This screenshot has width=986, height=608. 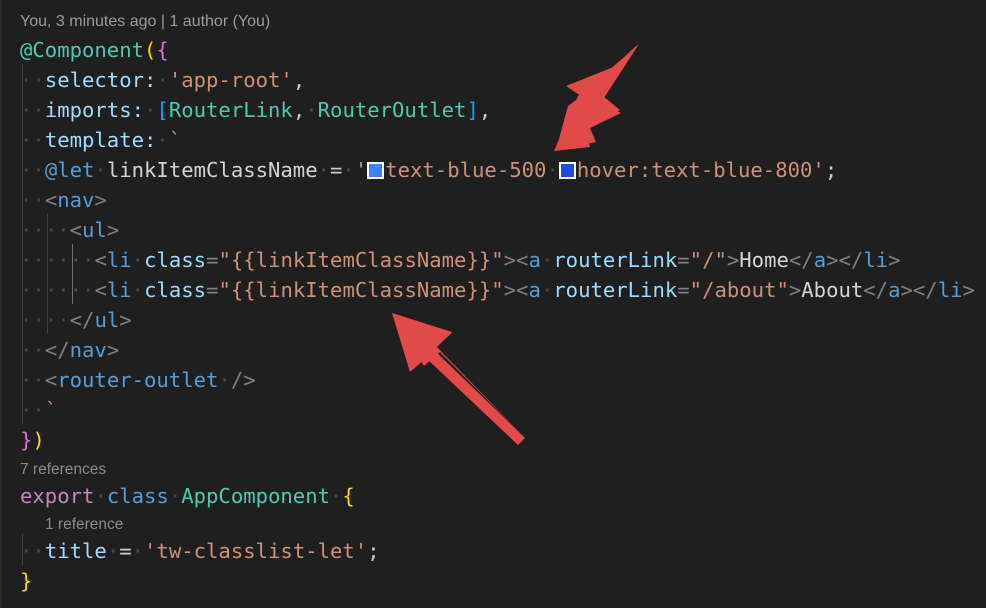 I want to click on tag-nav-open: nav, so click(x=76, y=200).